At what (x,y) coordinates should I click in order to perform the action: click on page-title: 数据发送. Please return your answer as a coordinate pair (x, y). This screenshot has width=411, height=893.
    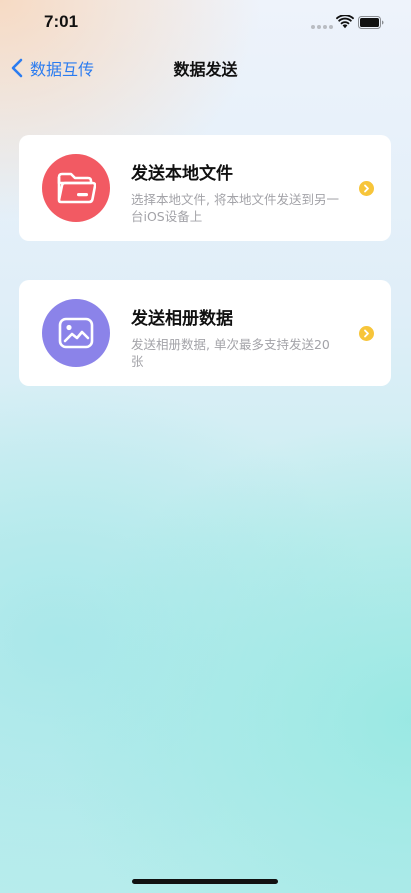
    Looking at the image, I should click on (205, 69).